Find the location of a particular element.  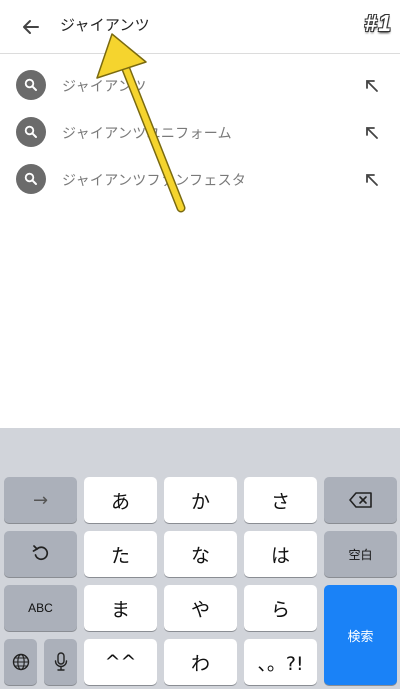

globe-icon is located at coordinates (20, 662).